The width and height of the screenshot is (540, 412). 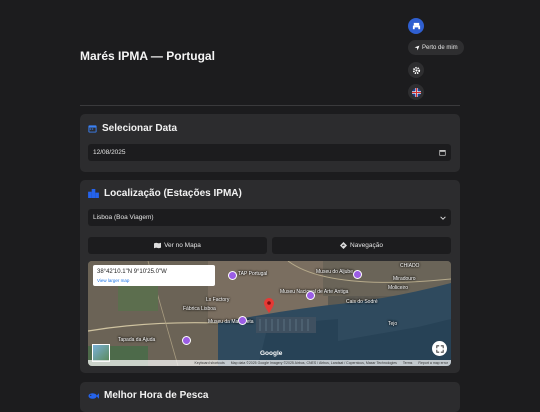 I want to click on map-label: Tejo, so click(x=393, y=324).